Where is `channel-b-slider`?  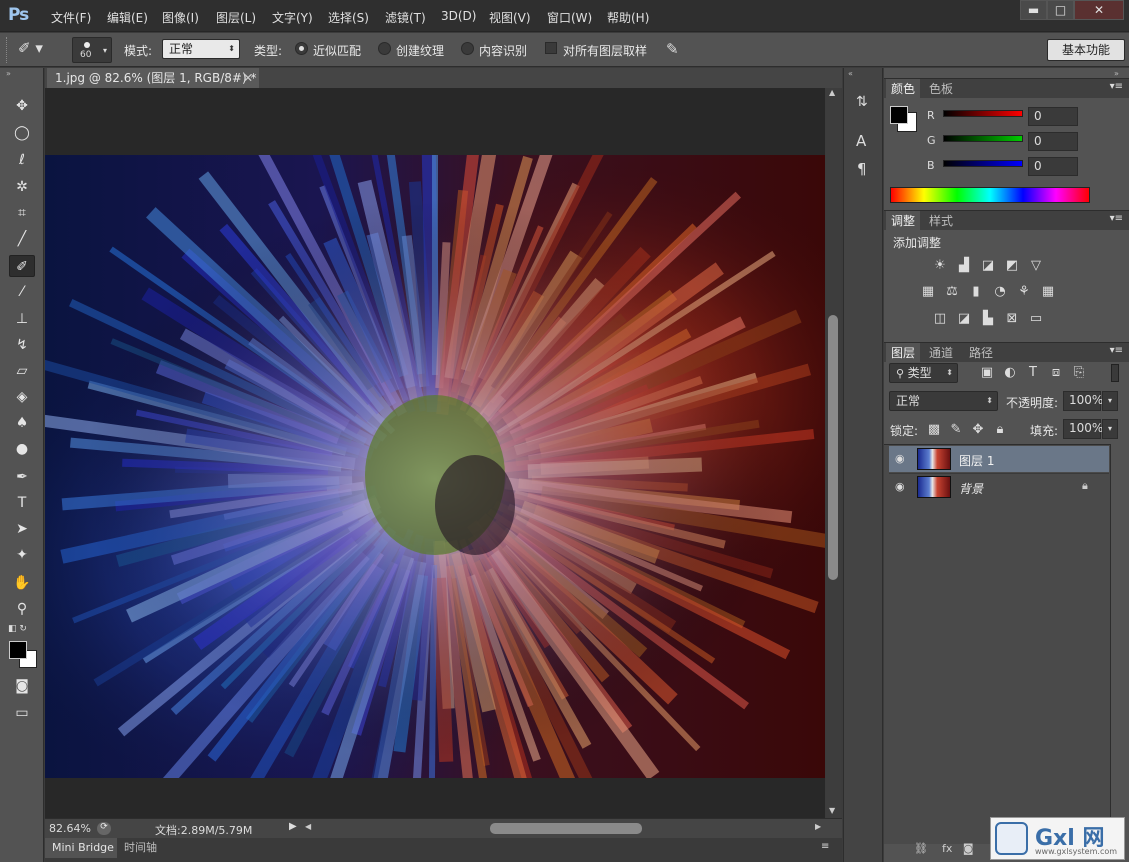 channel-b-slider is located at coordinates (983, 163).